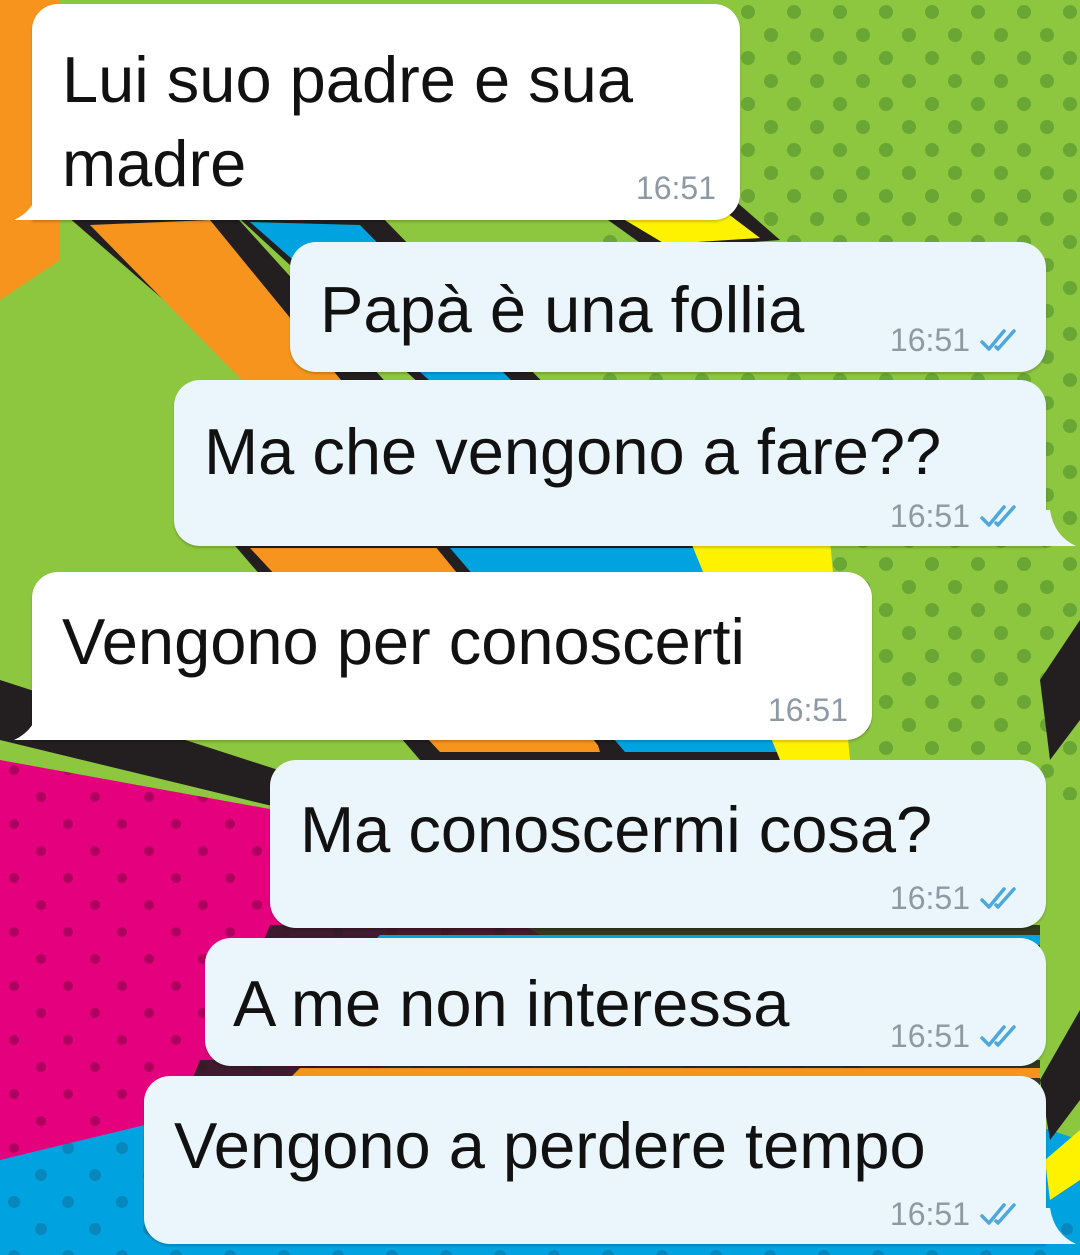  Describe the element at coordinates (562, 309) in the screenshot. I see `message-text: Papà è una follia` at that location.